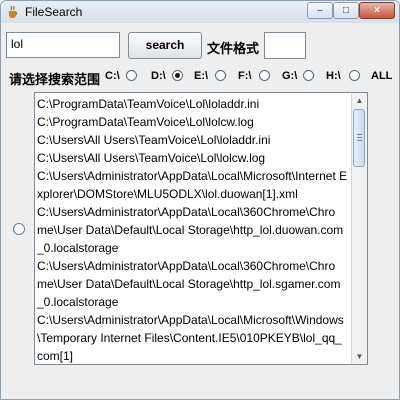  I want to click on scrollbar-thumb, so click(359, 138).